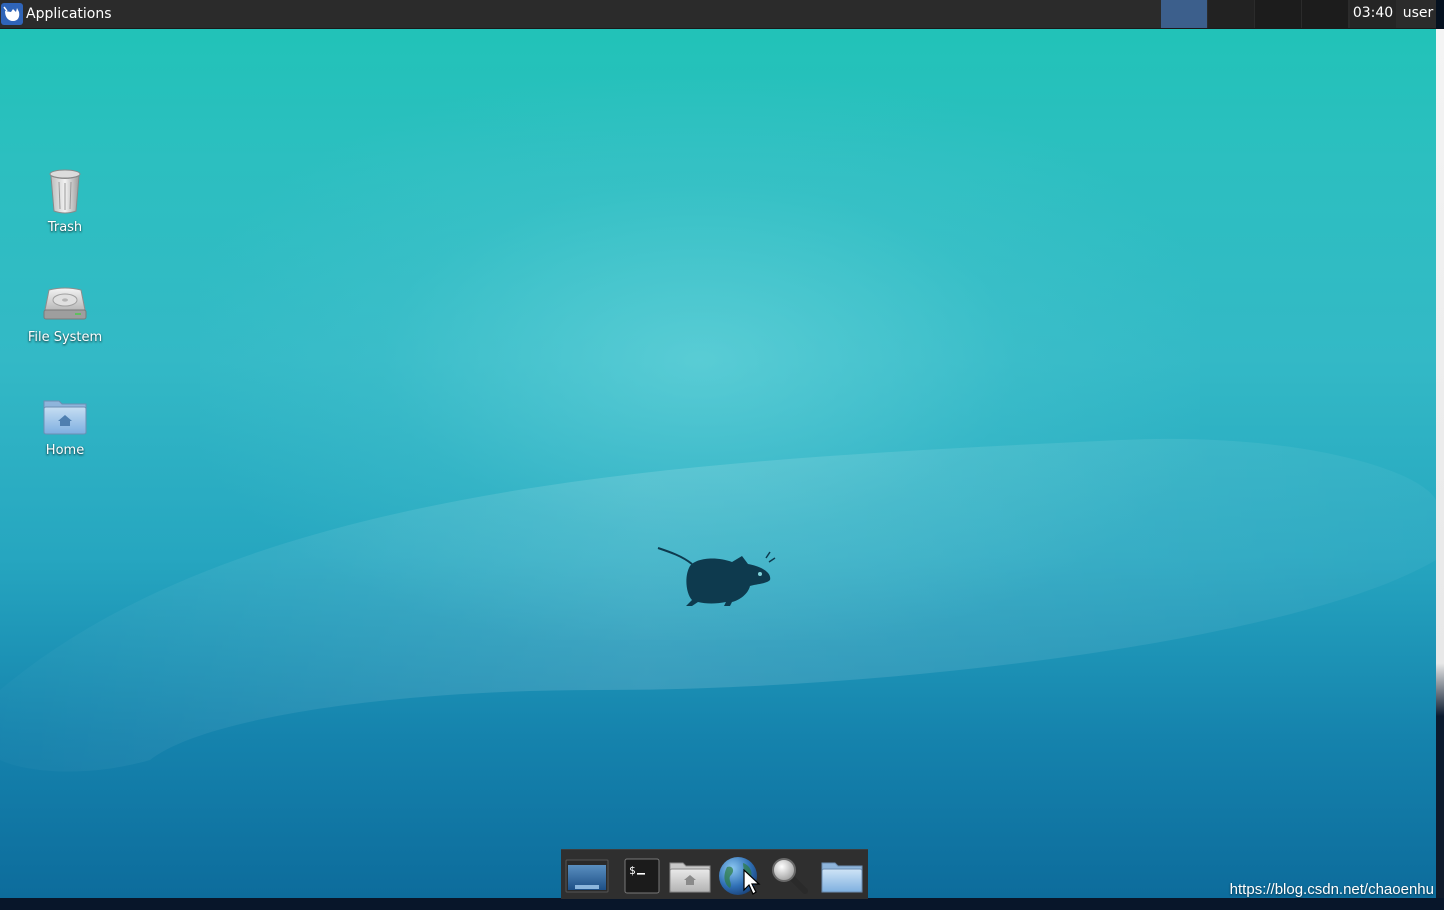  I want to click on dock-file-manager-button, so click(690, 876).